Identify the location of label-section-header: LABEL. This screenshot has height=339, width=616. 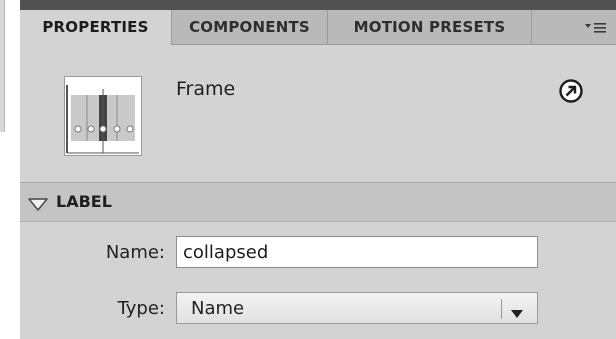
(318, 202).